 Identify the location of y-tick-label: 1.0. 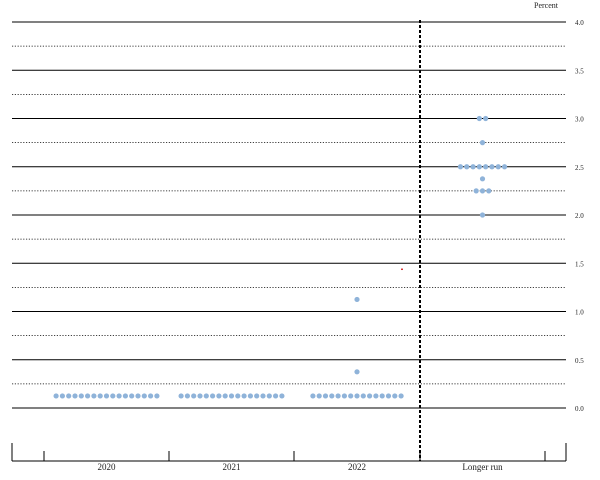
(579, 313).